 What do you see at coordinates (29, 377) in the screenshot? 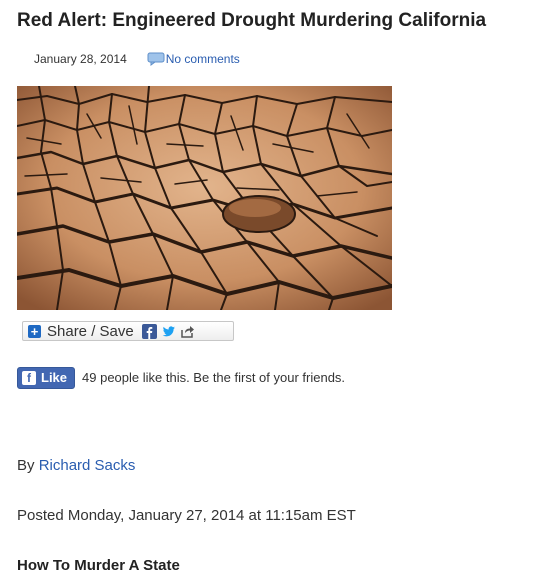
I see `facebook-f-icon: f` at bounding box center [29, 377].